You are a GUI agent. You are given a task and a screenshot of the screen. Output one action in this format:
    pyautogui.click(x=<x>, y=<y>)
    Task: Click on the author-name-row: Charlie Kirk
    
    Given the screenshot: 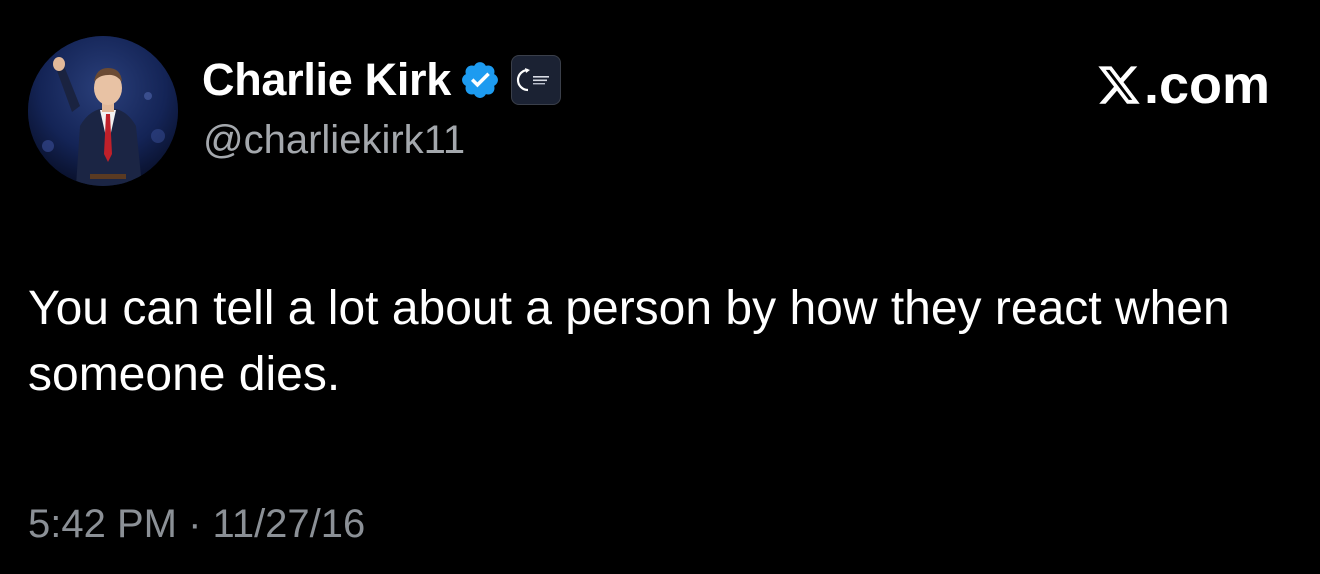 What is the action you would take?
    pyautogui.click(x=381, y=80)
    